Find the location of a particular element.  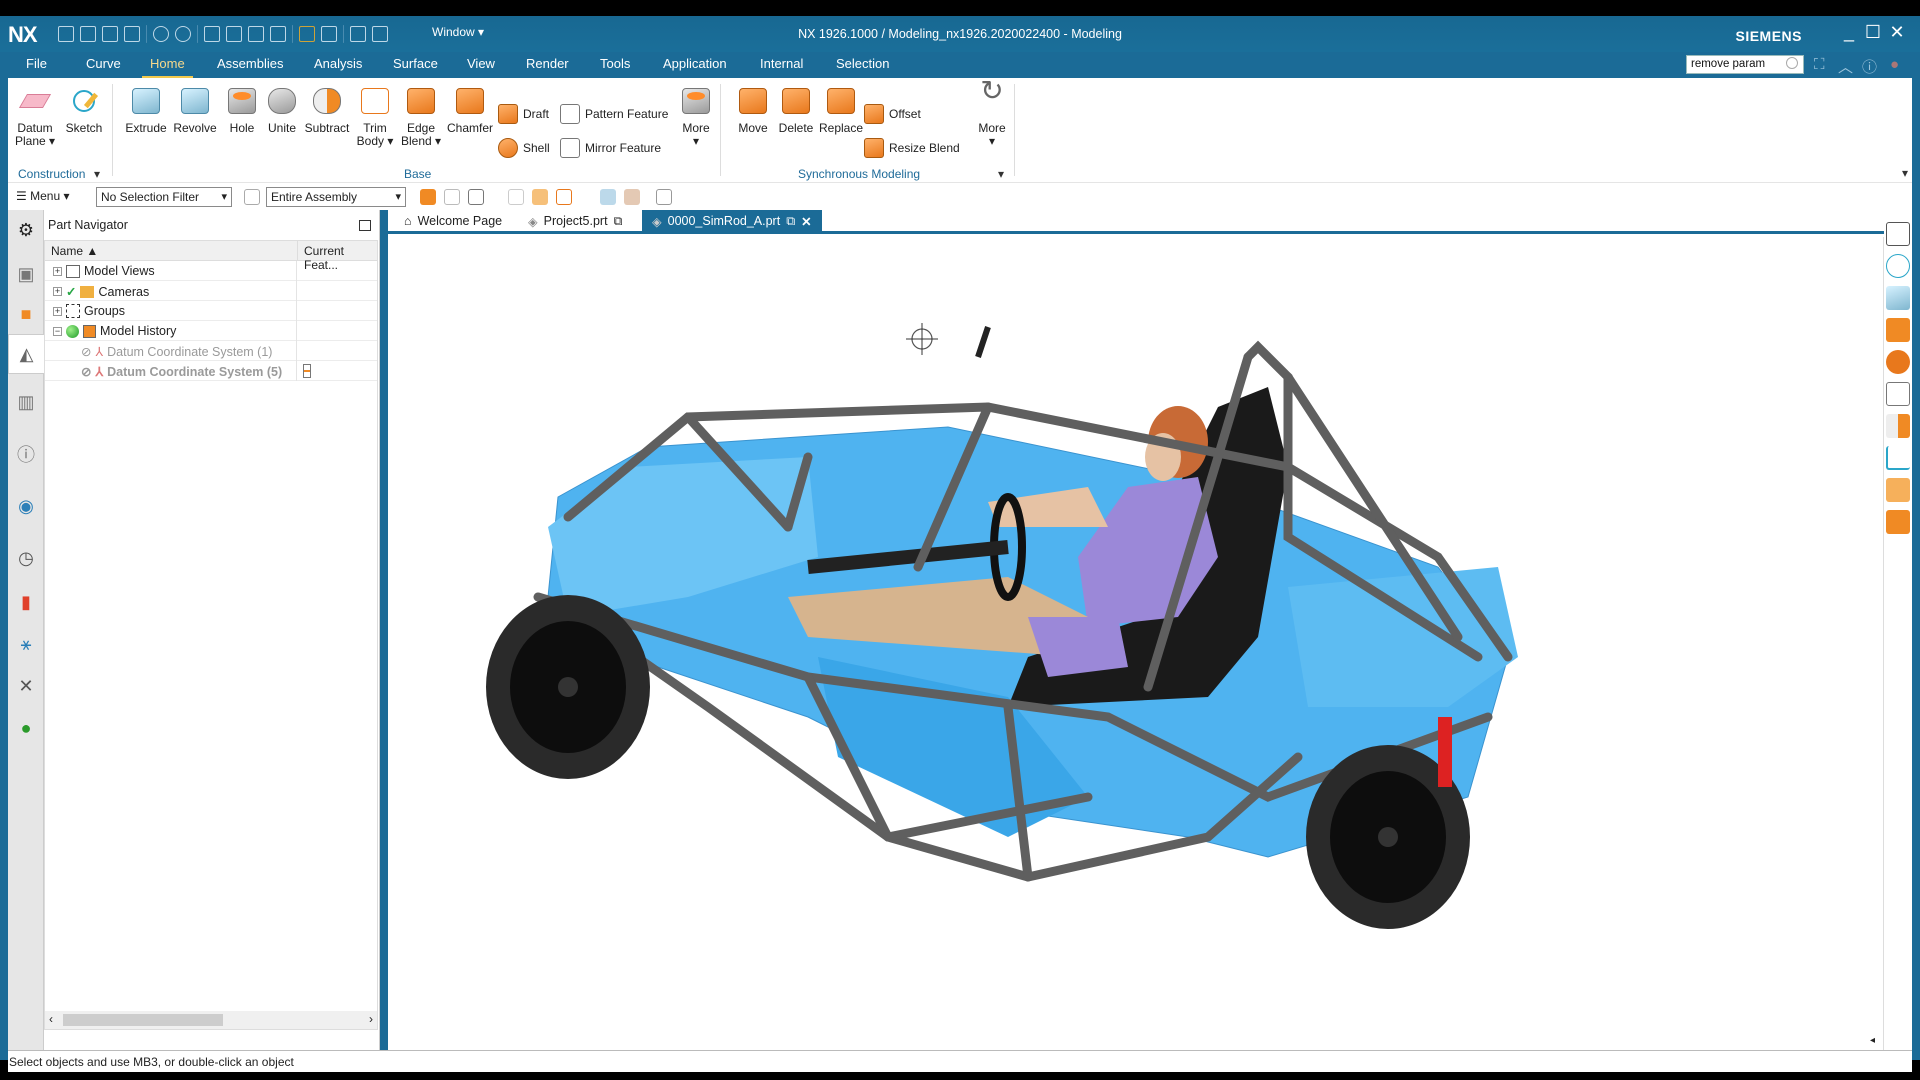

collapse-ribbon-icon: ︿ is located at coordinates (1845, 66).